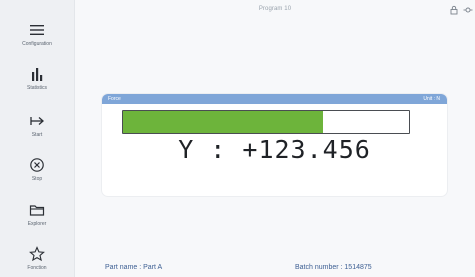  What do you see at coordinates (37, 254) in the screenshot?
I see `star-icon` at bounding box center [37, 254].